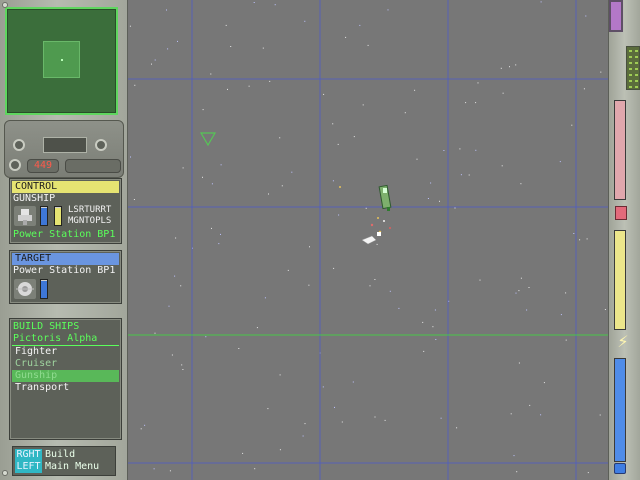 This screenshot has width=640, height=480. Describe the element at coordinates (620, 150) in the screenshot. I see `hull-gauge` at that location.